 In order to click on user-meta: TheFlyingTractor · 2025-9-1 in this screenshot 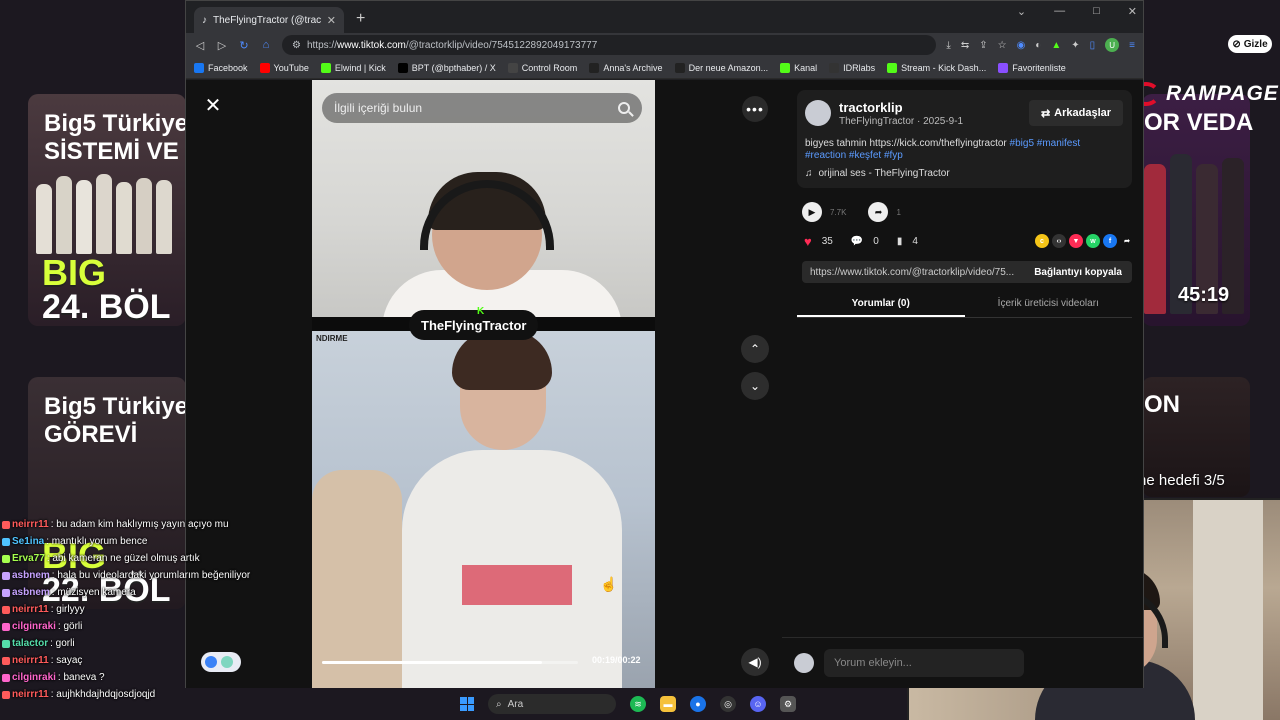, I will do `click(901, 121)`.